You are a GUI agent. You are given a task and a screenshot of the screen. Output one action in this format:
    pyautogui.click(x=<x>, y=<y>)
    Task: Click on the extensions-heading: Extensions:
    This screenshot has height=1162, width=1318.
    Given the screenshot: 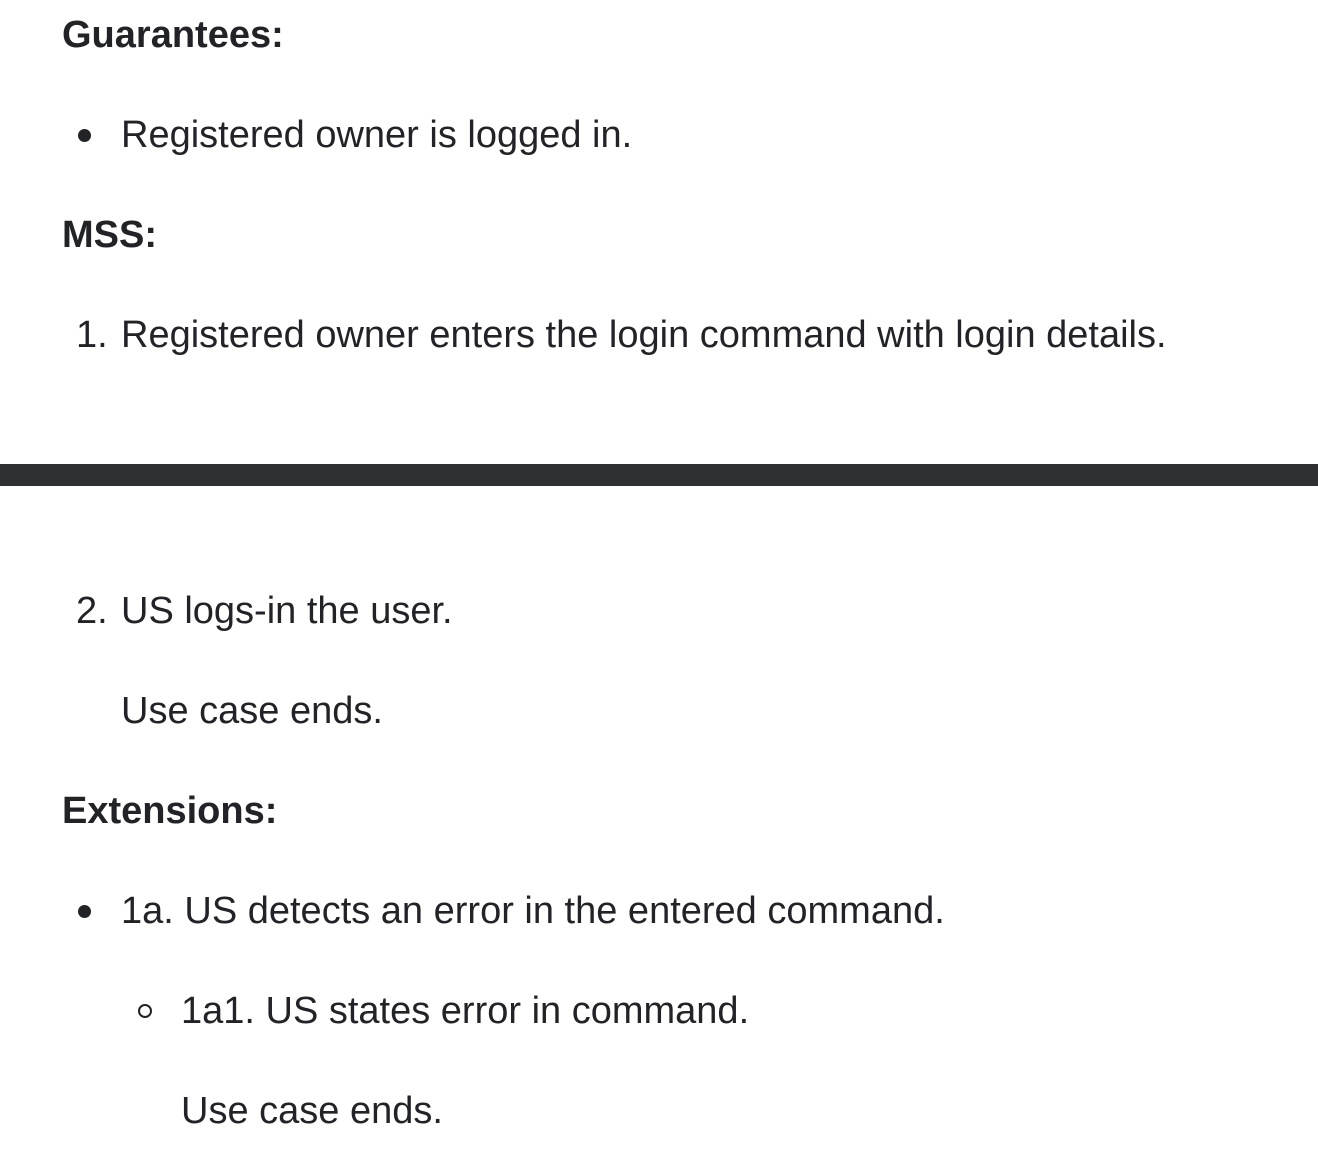 What is the action you would take?
    pyautogui.click(x=170, y=811)
    